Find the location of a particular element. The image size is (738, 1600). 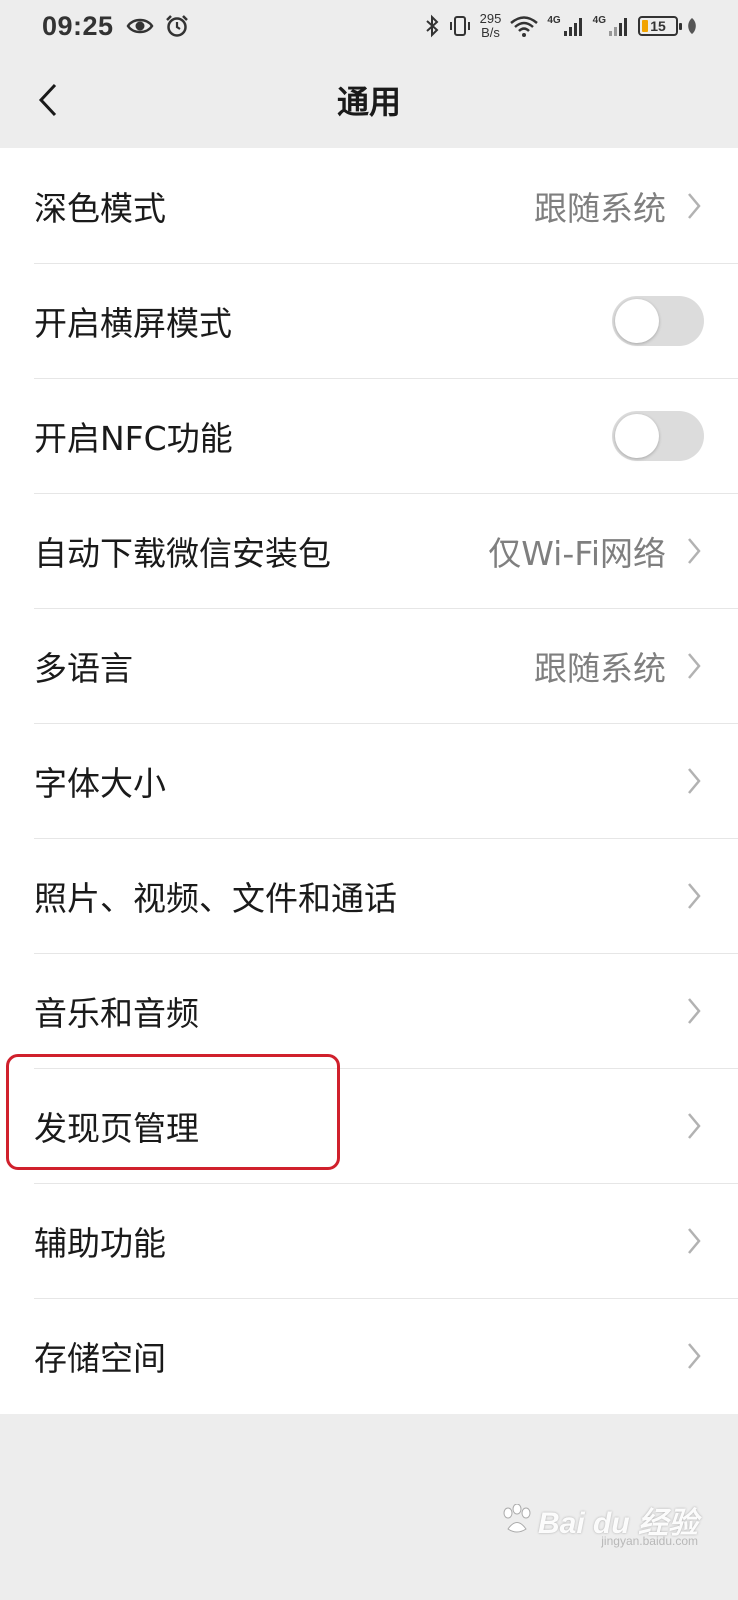

setting-nfc: 开启NFC功能 is located at coordinates (369, 435).